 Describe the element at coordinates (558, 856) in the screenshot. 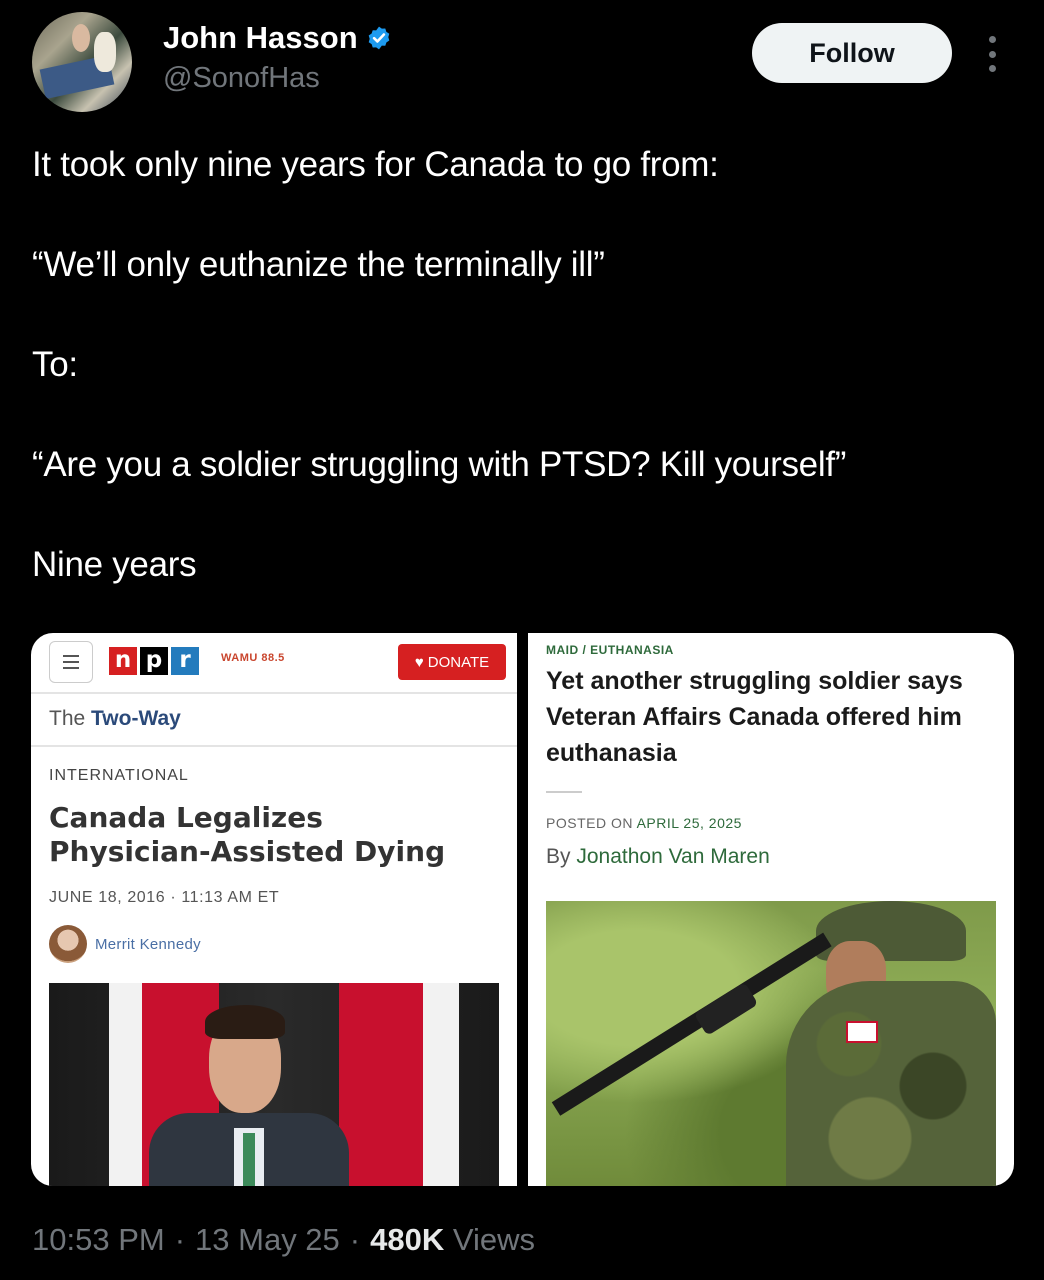

I see `by-prefix: By` at that location.